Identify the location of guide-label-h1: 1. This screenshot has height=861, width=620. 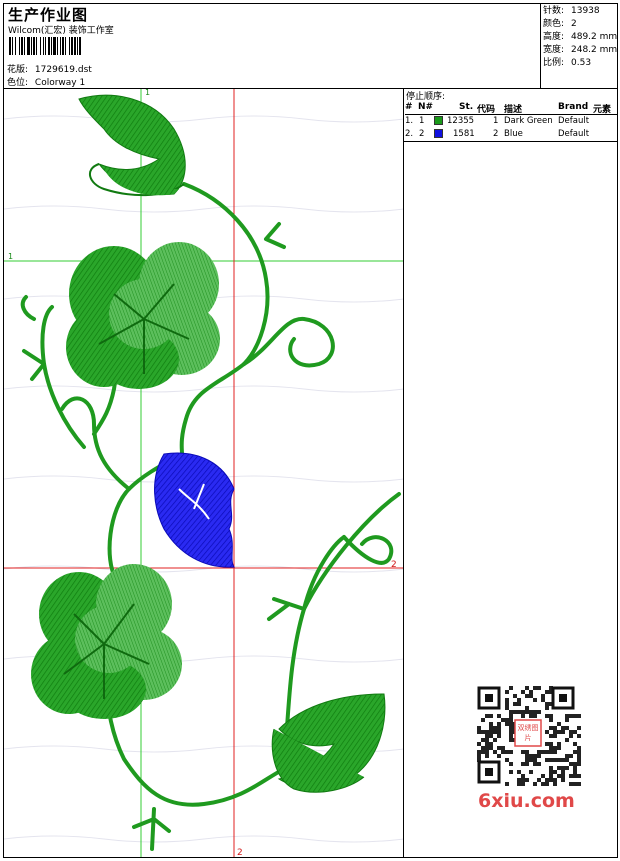
(10, 256).